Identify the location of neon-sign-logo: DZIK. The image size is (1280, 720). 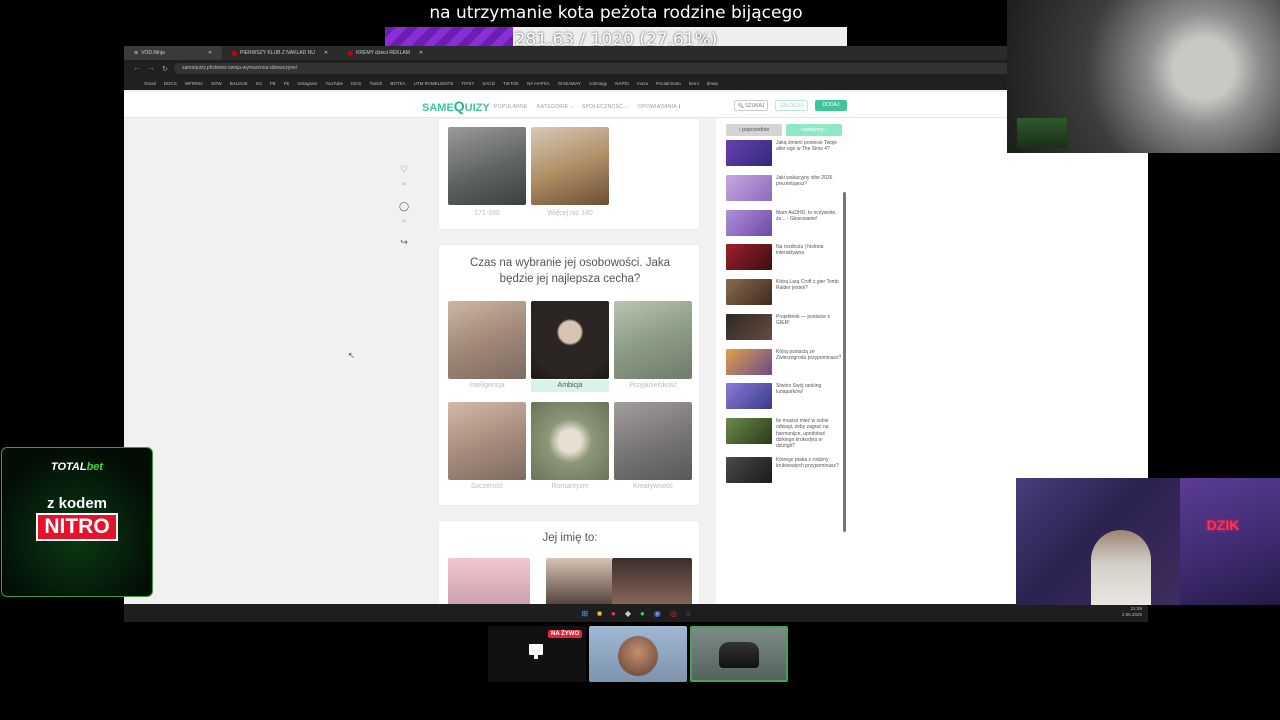
(1223, 525).